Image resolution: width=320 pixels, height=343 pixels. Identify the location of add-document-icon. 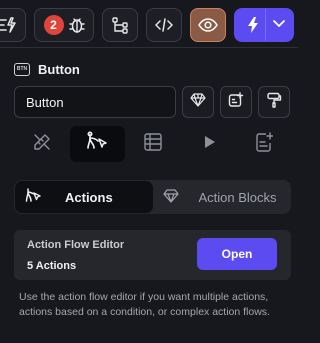
(264, 144).